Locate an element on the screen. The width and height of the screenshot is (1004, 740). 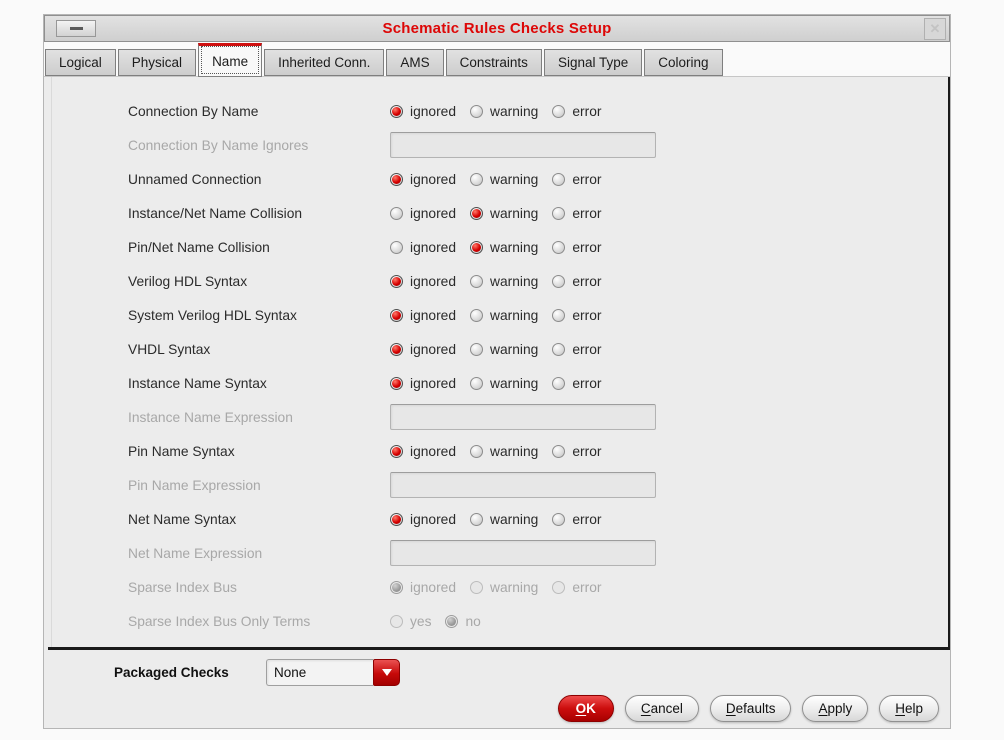
radio-unnamed-connection-warning: warning is located at coordinates (504, 179).